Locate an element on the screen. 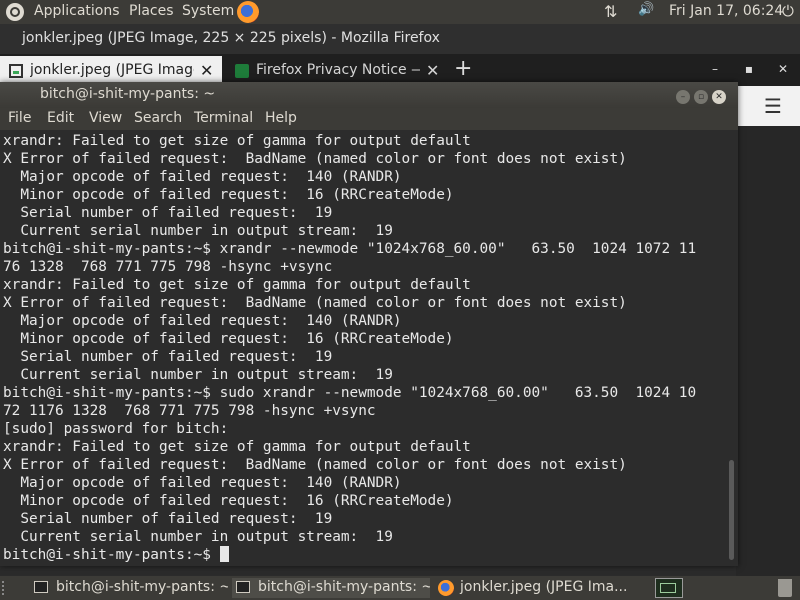 This screenshot has height=600, width=800. image-favicon-icon is located at coordinates (16, 71).